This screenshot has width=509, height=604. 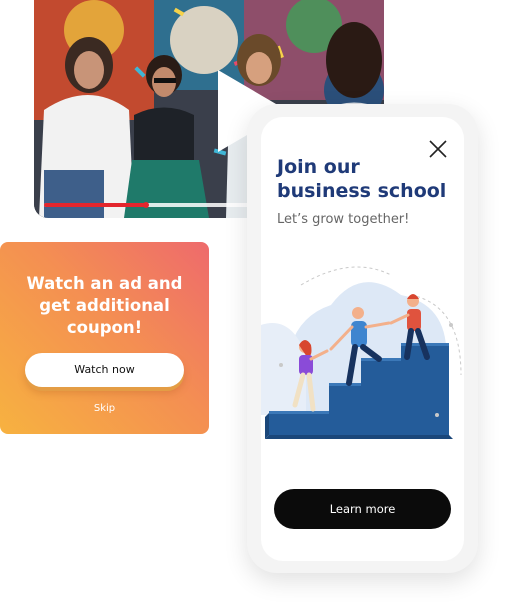 I want to click on teamwork-stairs-illustration, so click(x=361, y=352).